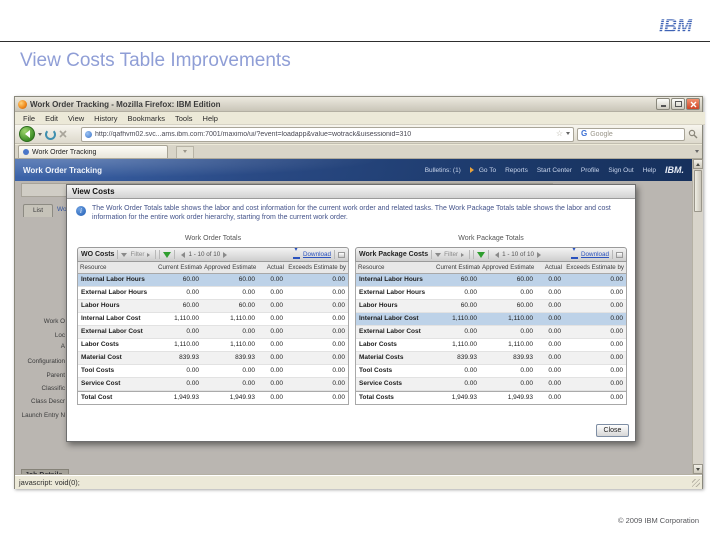 The width and height of the screenshot is (720, 540). What do you see at coordinates (93, 151) in the screenshot?
I see `tab-work-order-tracking: Work Order Tracking` at bounding box center [93, 151].